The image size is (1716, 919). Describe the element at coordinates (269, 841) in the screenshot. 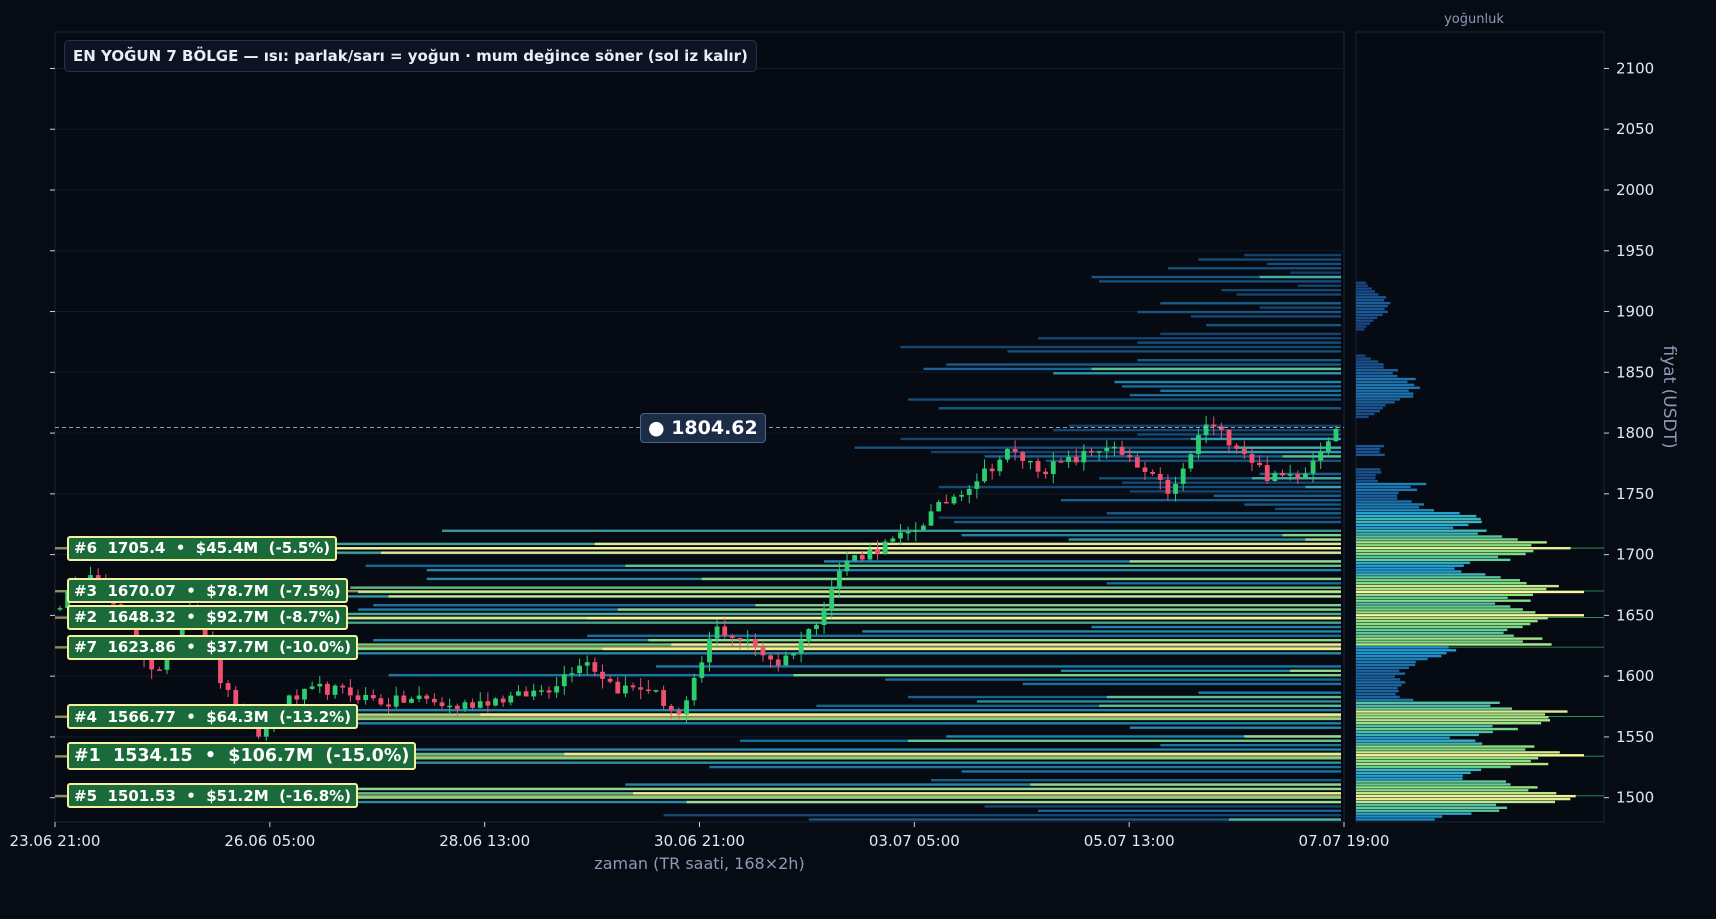

I see `x-tick-label: 26.06 05:00` at that location.